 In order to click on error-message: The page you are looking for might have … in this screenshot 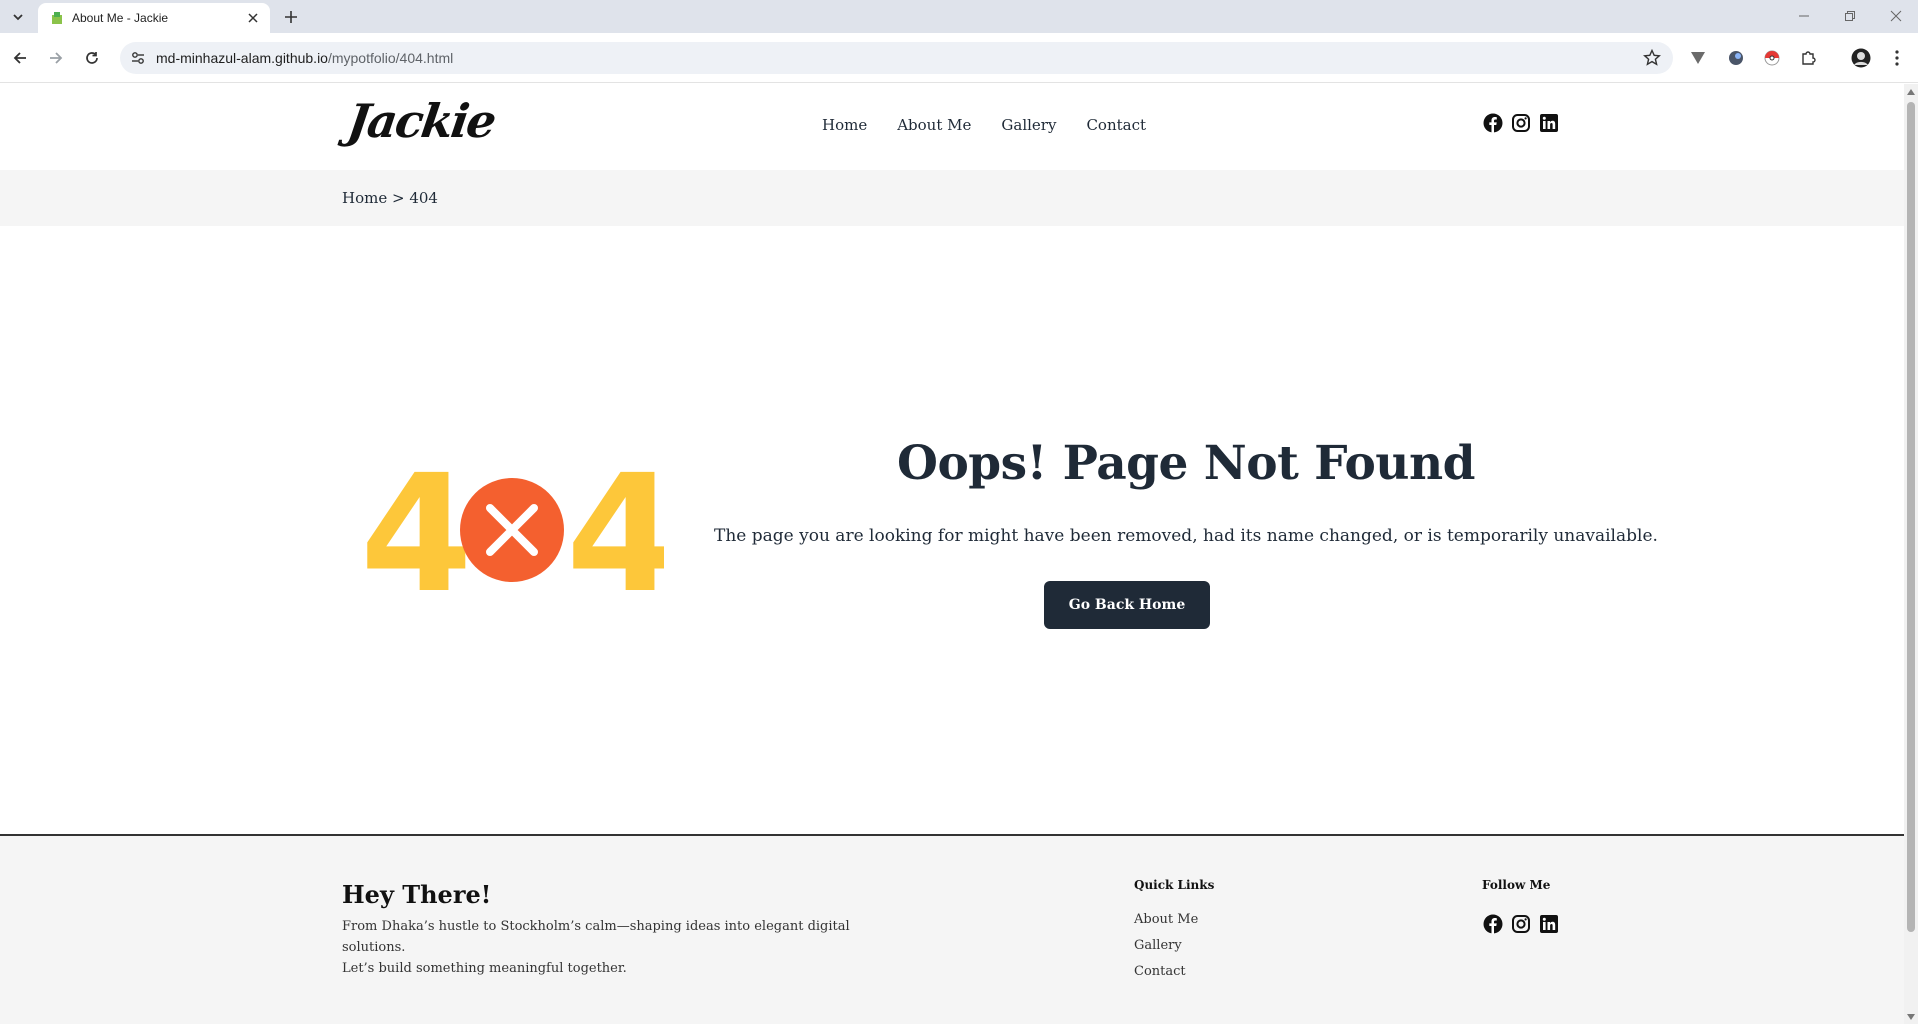, I will do `click(1186, 536)`.